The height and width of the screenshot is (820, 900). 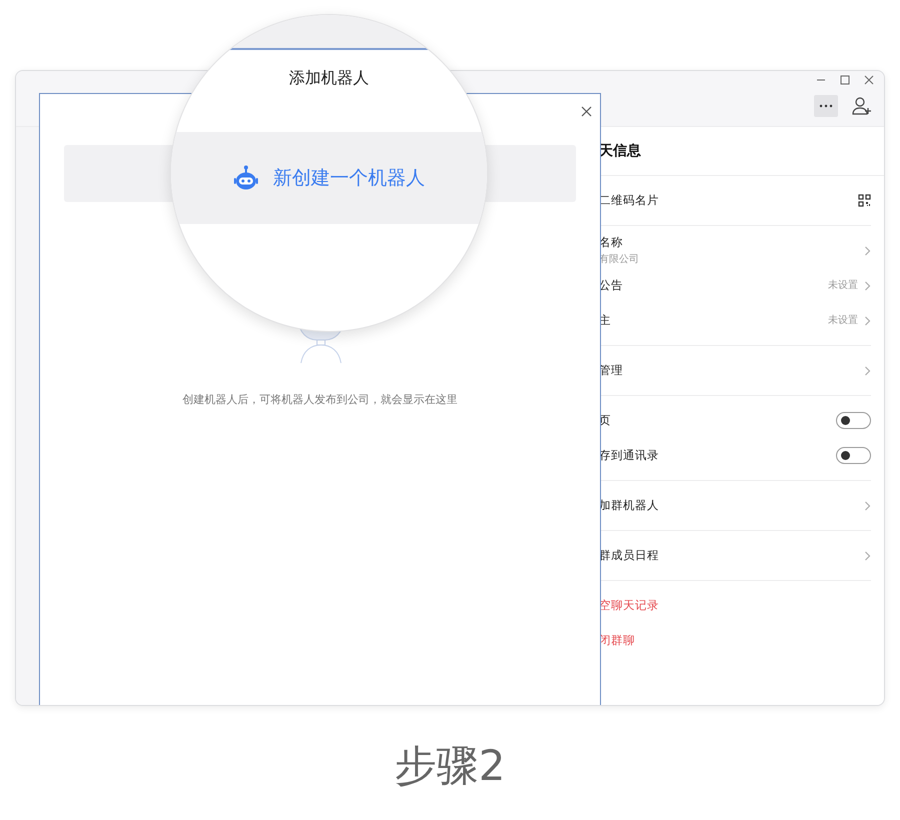 What do you see at coordinates (329, 78) in the screenshot?
I see `dialog-title: 添加机器人` at bounding box center [329, 78].